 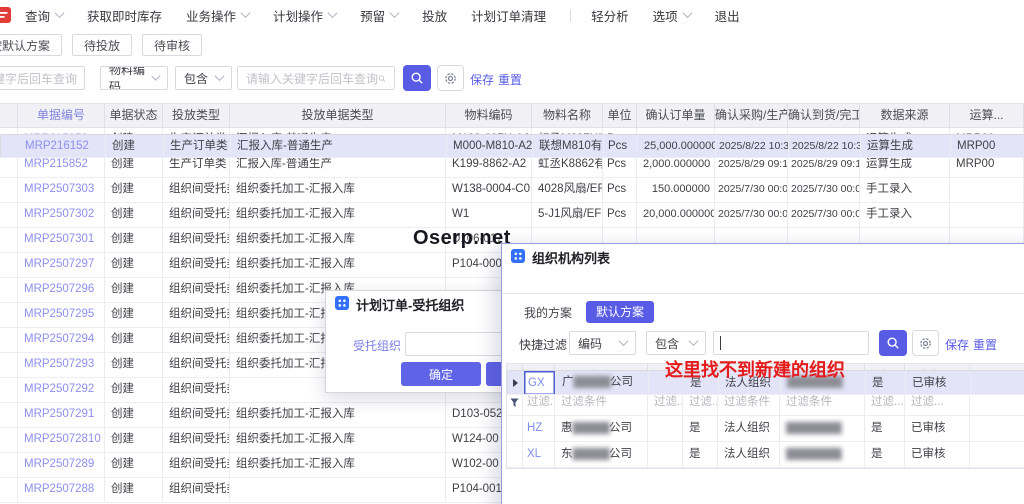 I want to click on header-indicator-cell, so click(x=9, y=115).